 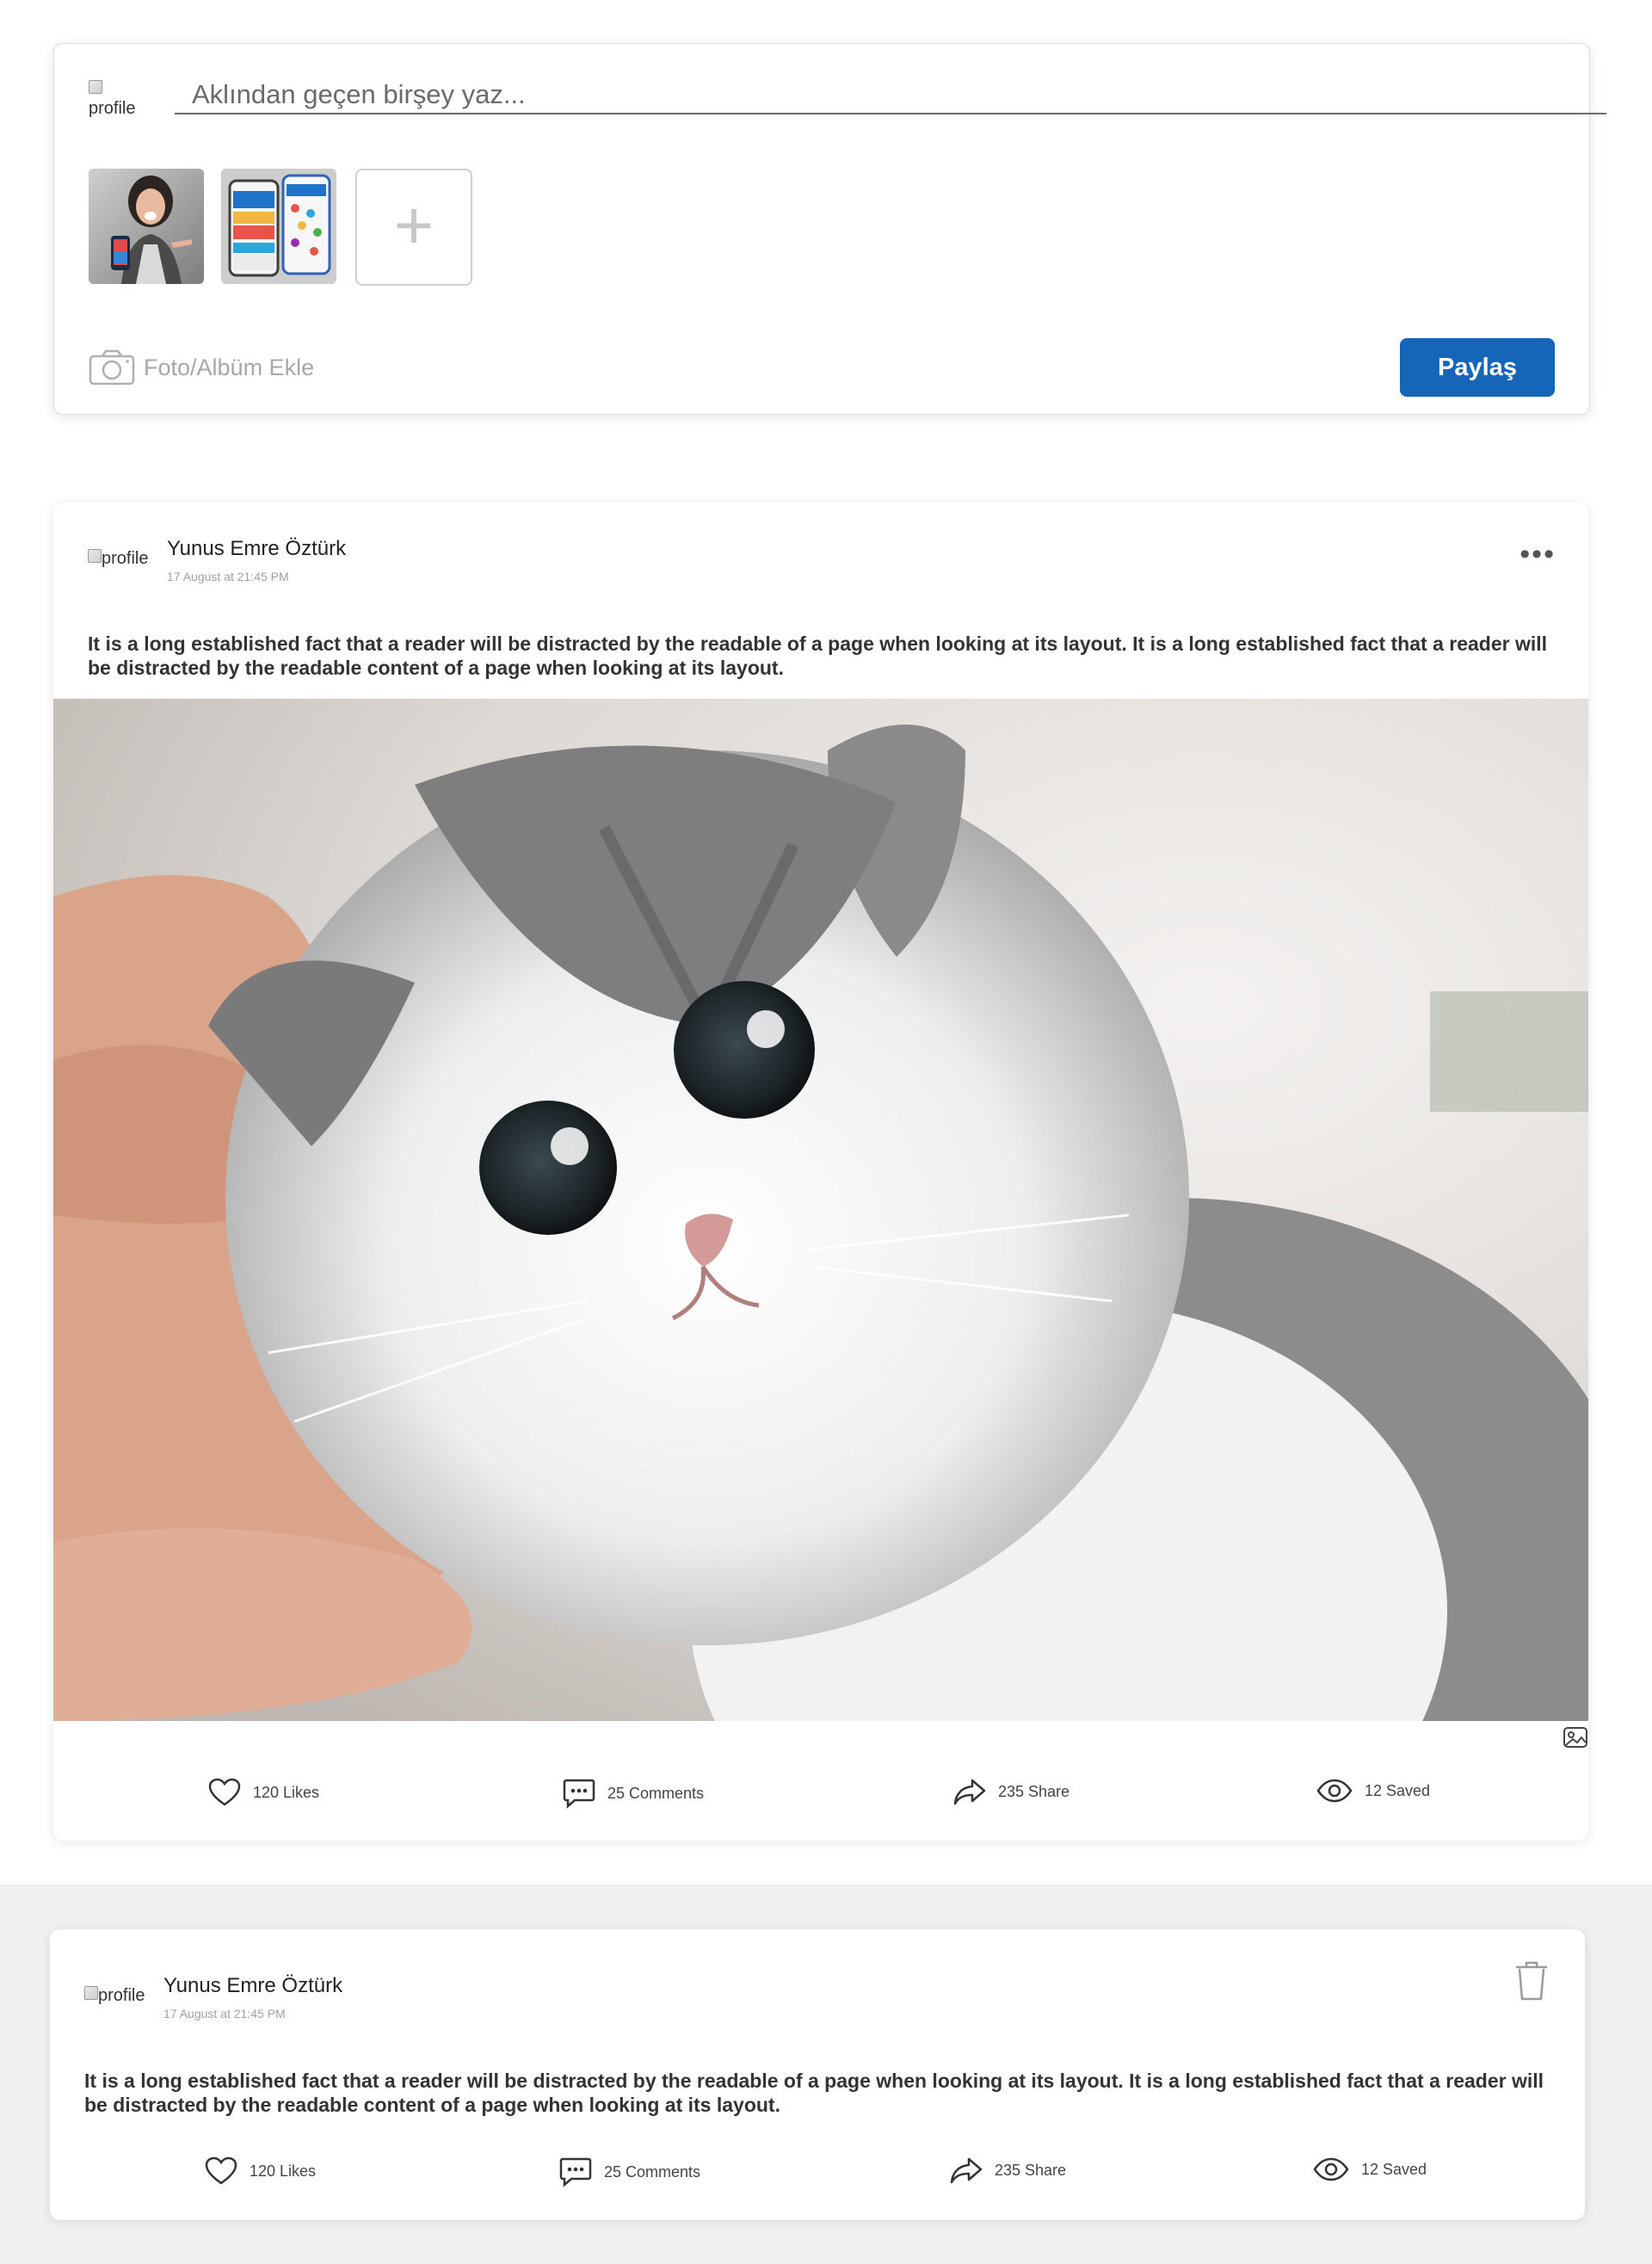 I want to click on photo-app-screens, so click(x=278, y=226).